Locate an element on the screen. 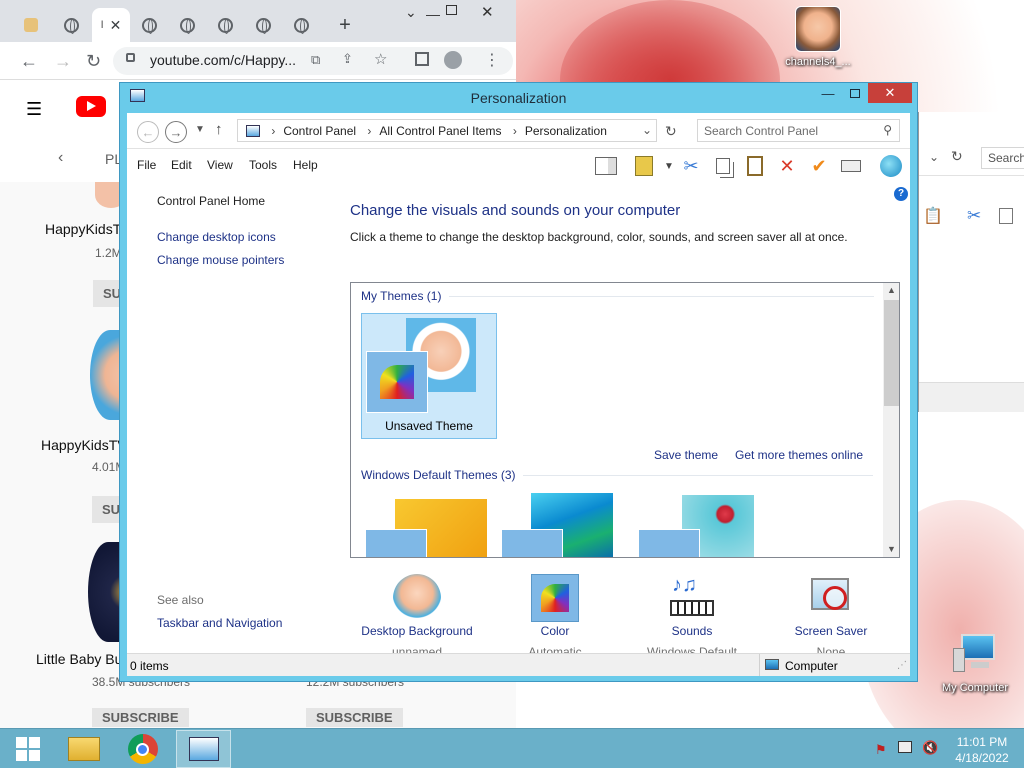  properties-icon is located at coordinates (644, 166).